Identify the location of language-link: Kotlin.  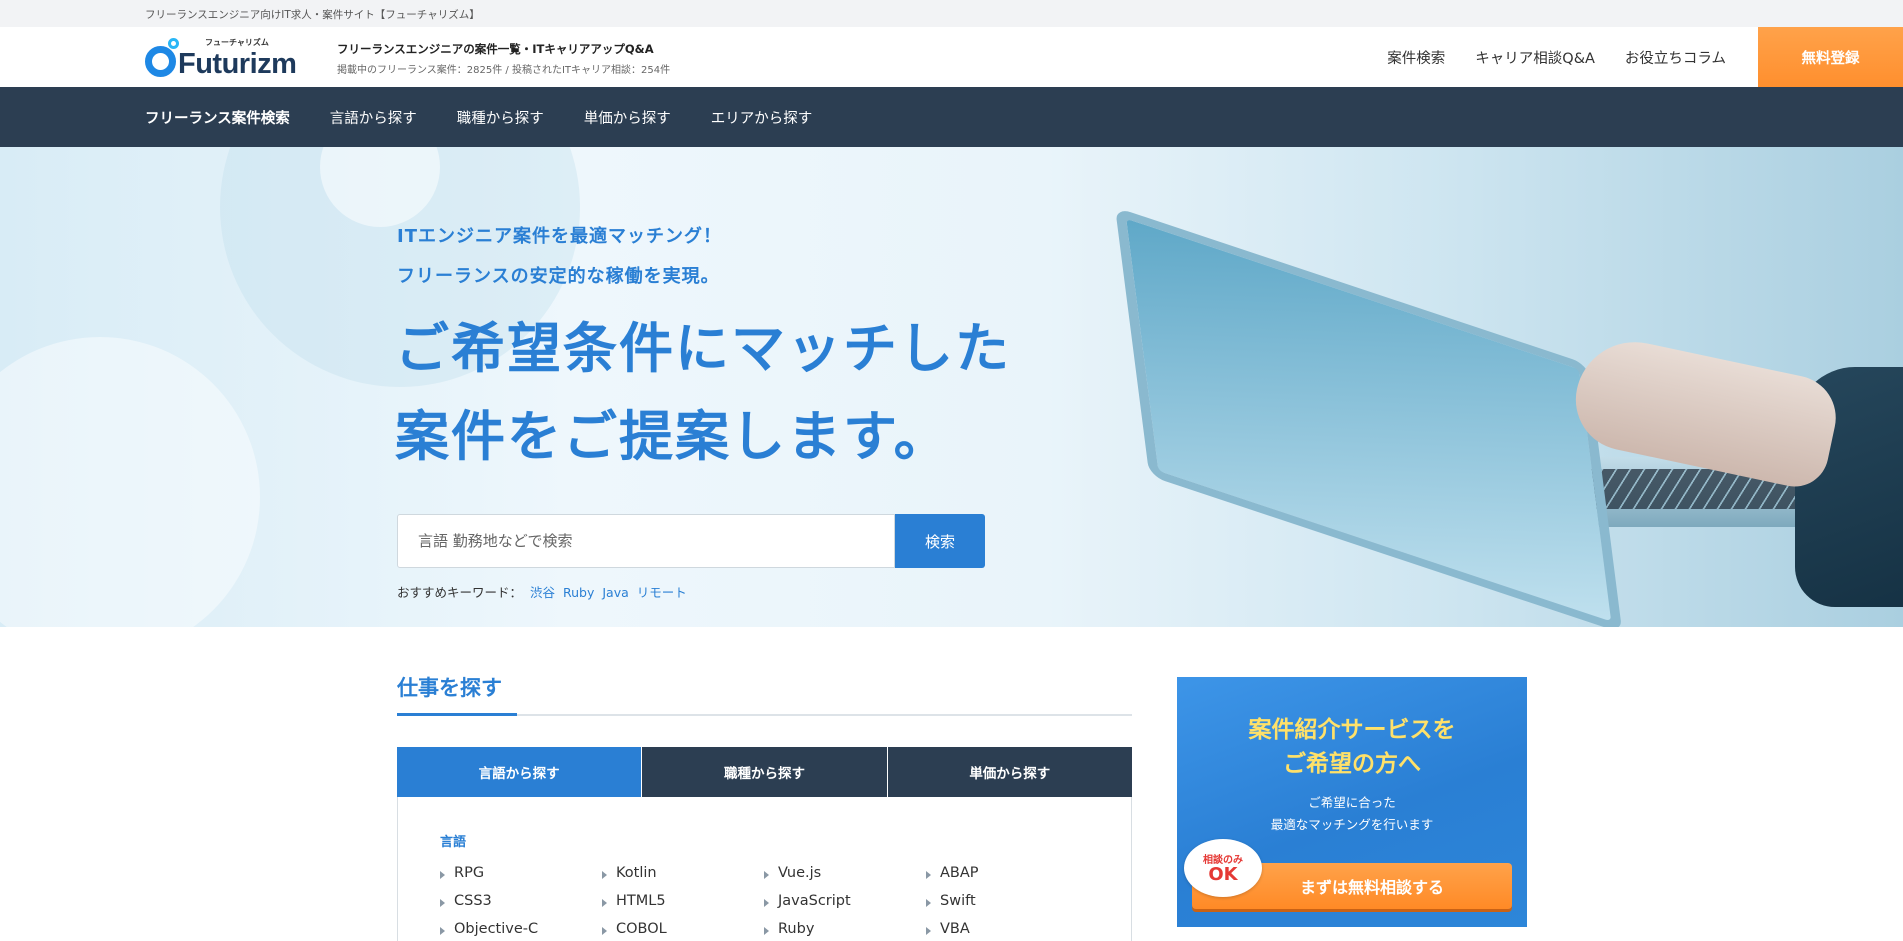
(683, 873).